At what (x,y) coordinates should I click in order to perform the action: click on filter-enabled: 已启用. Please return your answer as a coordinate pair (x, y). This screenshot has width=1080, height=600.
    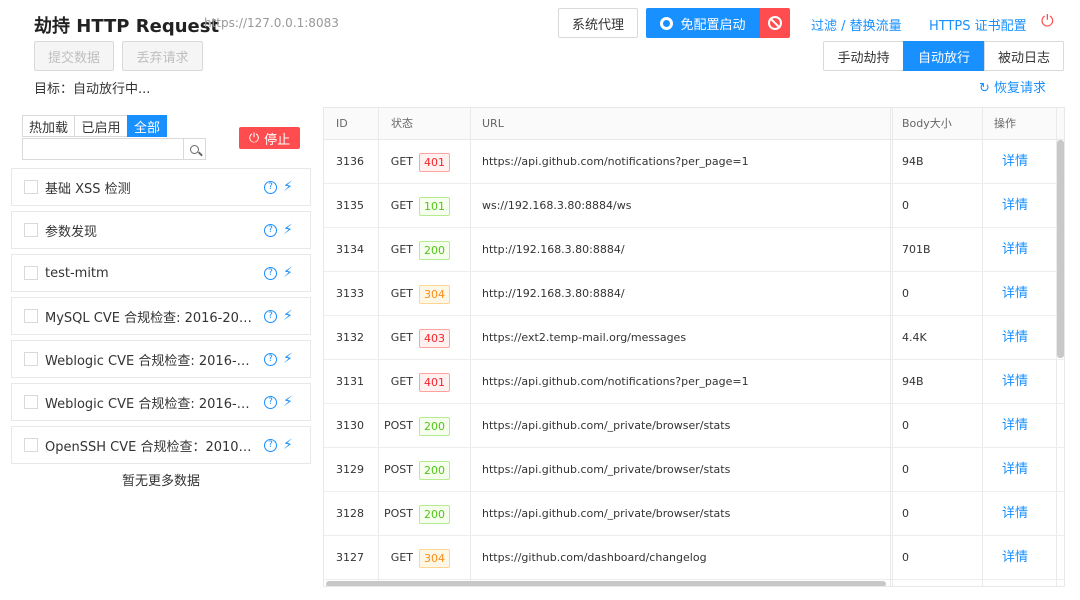
    Looking at the image, I should click on (101, 126).